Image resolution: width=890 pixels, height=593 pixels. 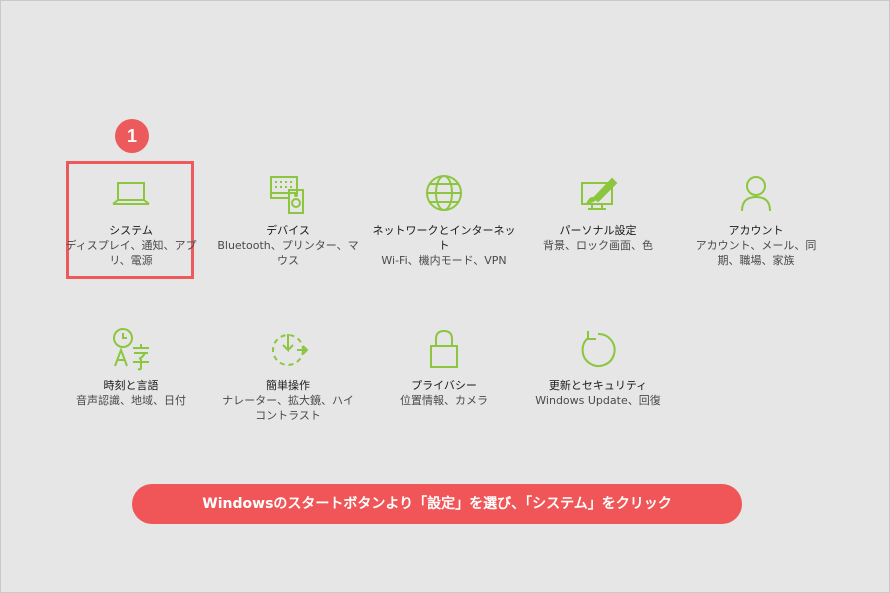 I want to click on devices-icon, so click(x=288, y=195).